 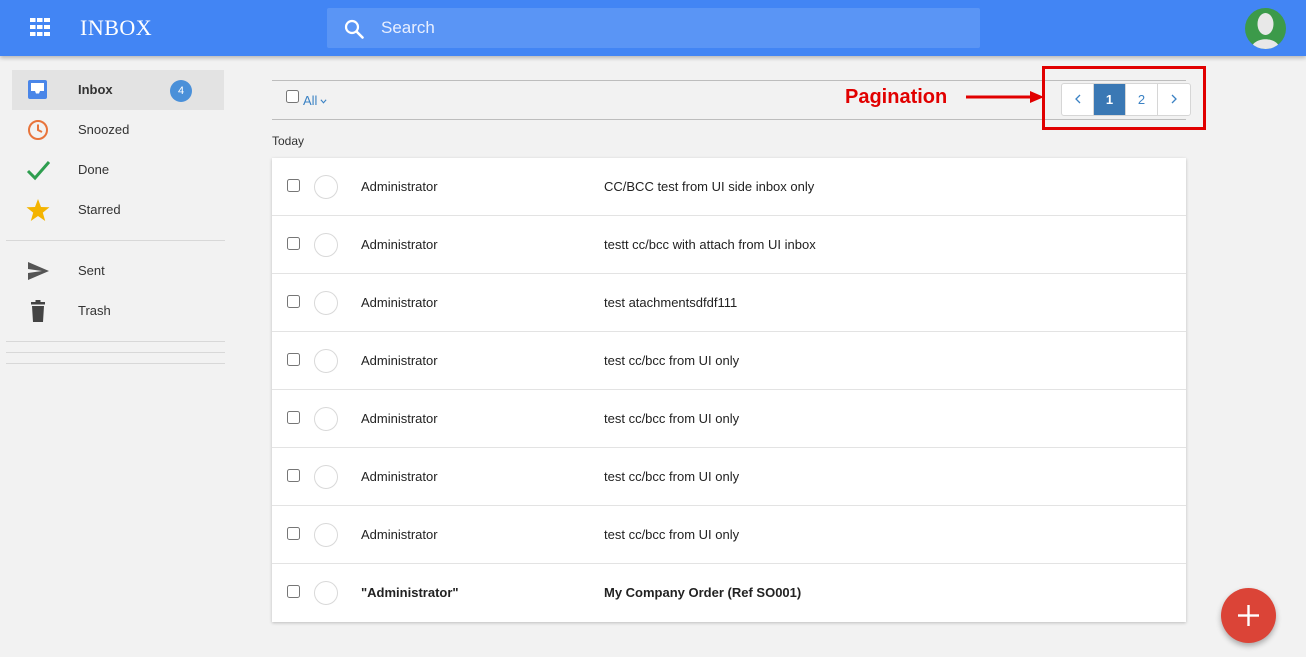 What do you see at coordinates (94, 169) in the screenshot?
I see `sidebar-item-label: Done` at bounding box center [94, 169].